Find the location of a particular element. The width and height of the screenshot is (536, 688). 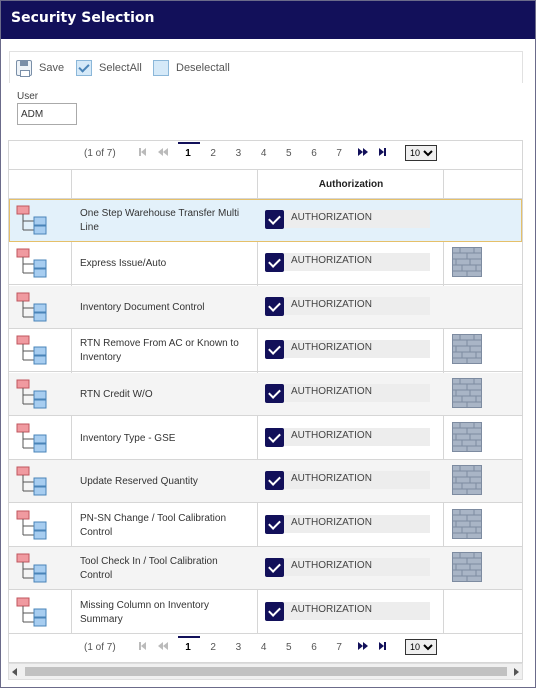

user-label: User is located at coordinates (28, 96).